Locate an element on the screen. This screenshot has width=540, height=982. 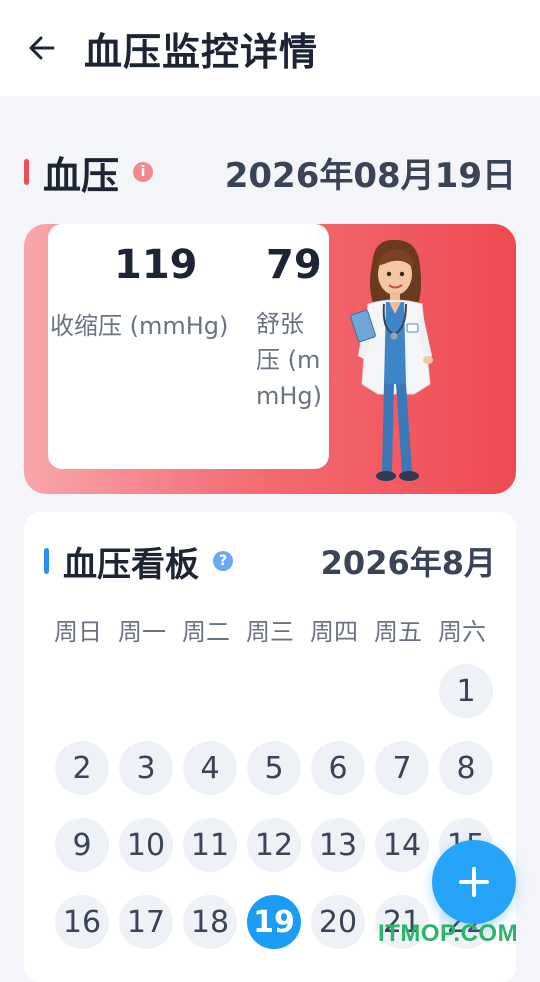
calendar-cell: 17 is located at coordinates (146, 933).